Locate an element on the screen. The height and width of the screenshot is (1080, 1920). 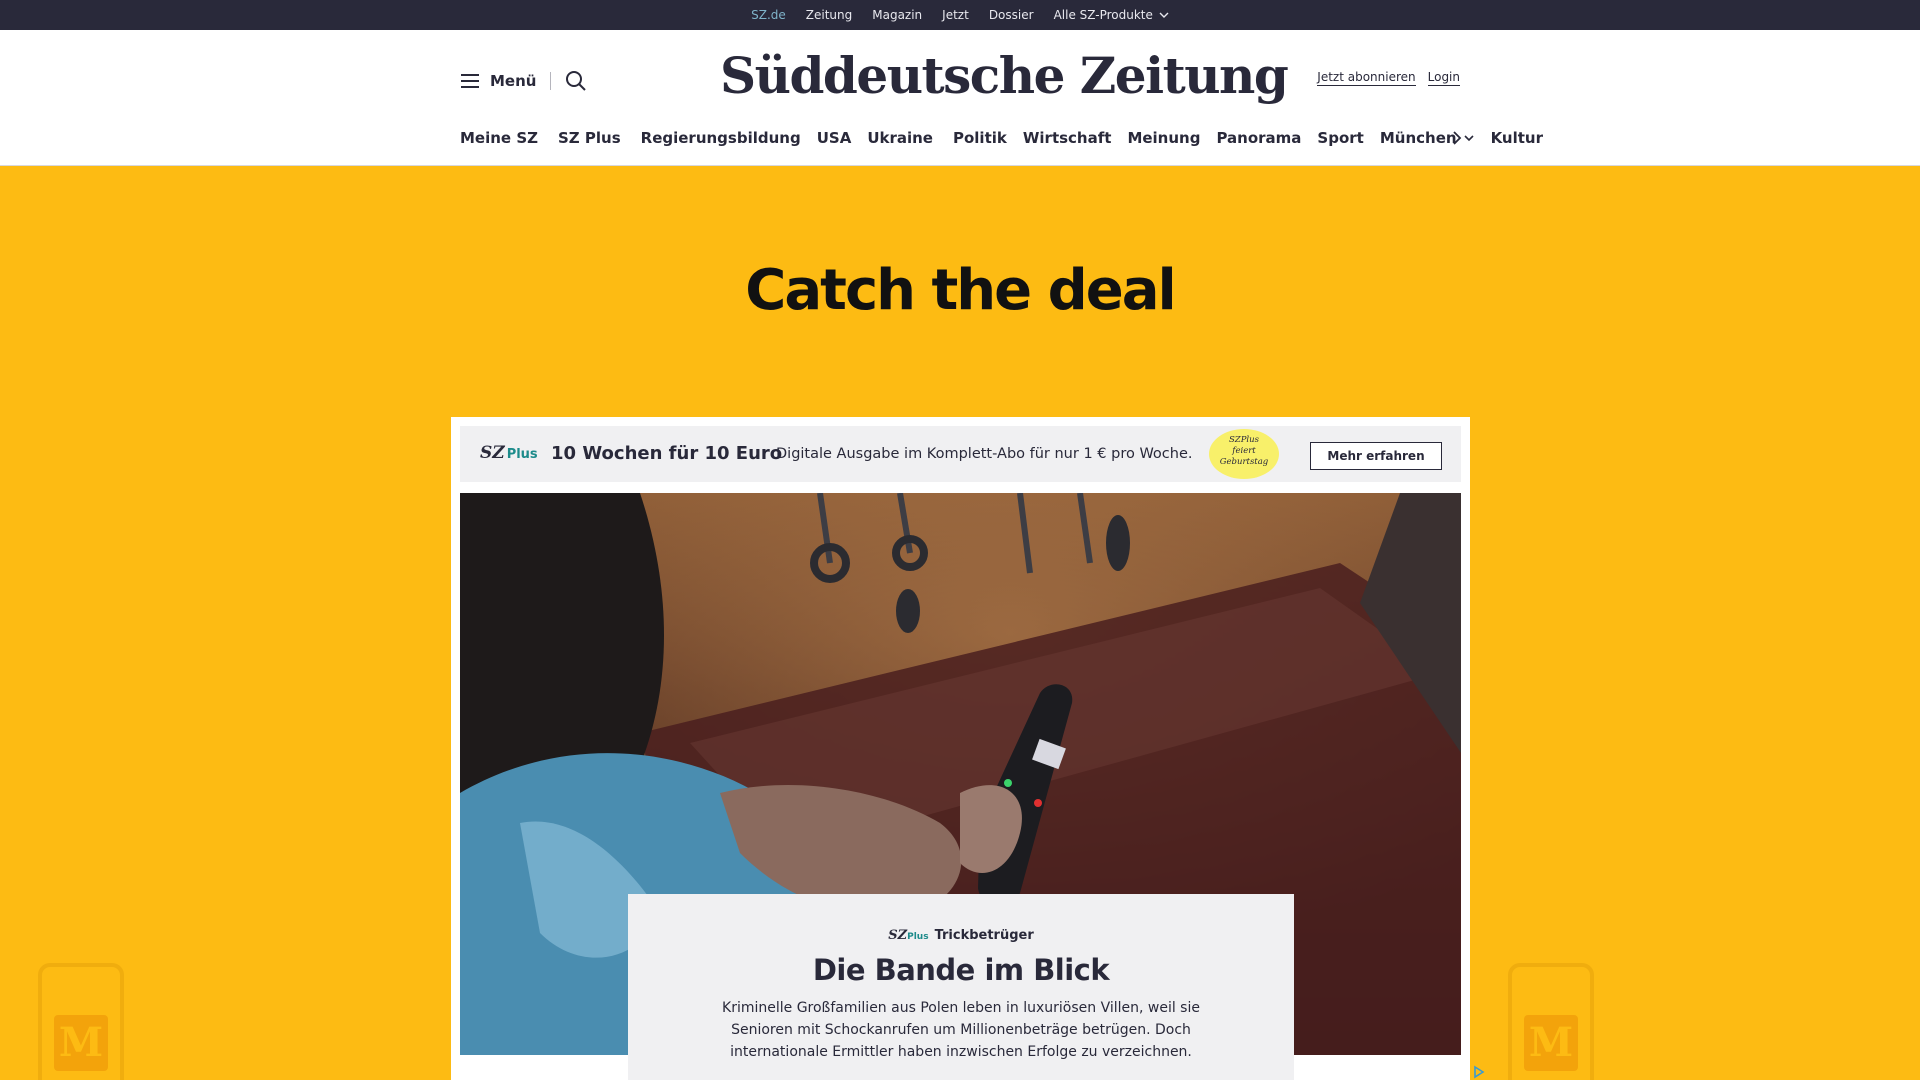
ad-headline: Catch the deal is located at coordinates (960, 290).